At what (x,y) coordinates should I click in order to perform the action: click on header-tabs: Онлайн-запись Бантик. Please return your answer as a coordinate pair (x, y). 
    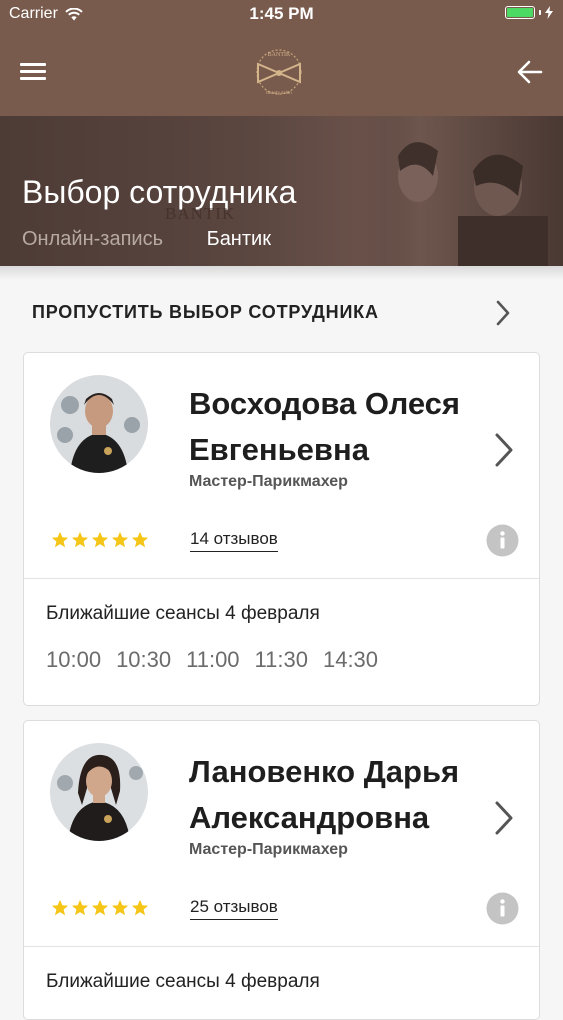
    Looking at the image, I should click on (146, 239).